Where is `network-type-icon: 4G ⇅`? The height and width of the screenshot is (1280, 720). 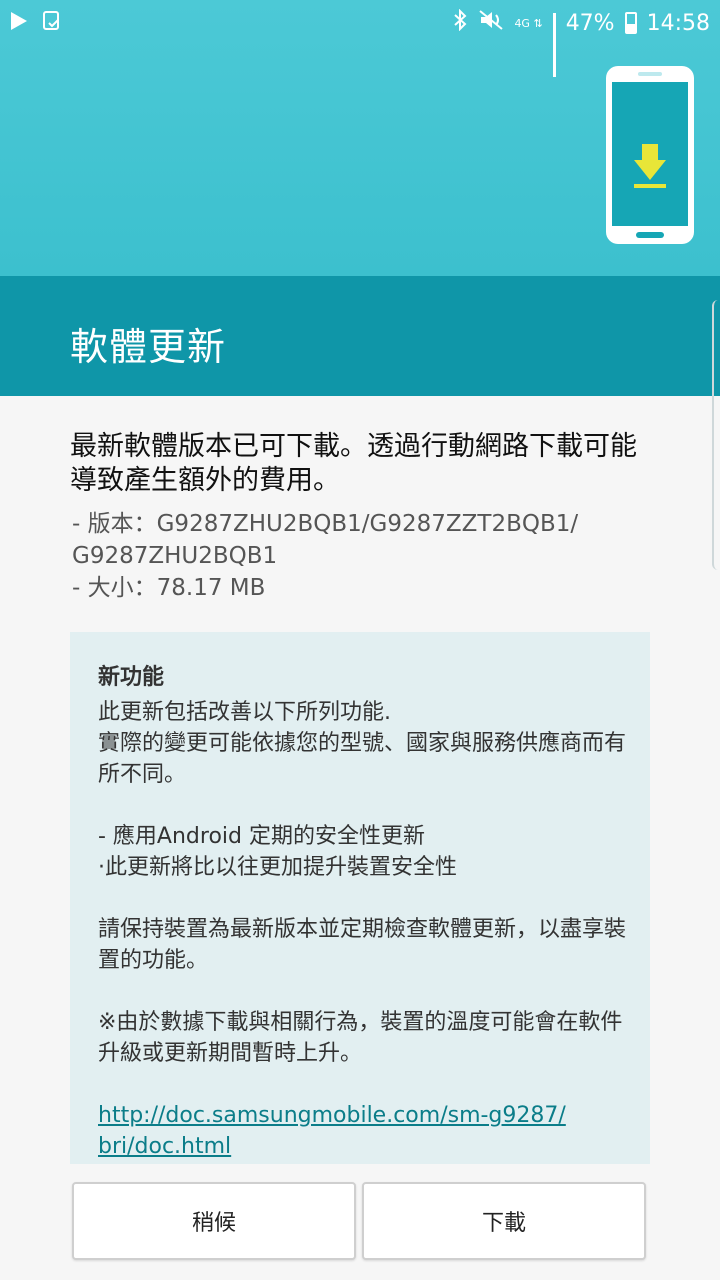
network-type-icon: 4G ⇅ is located at coordinates (528, 23).